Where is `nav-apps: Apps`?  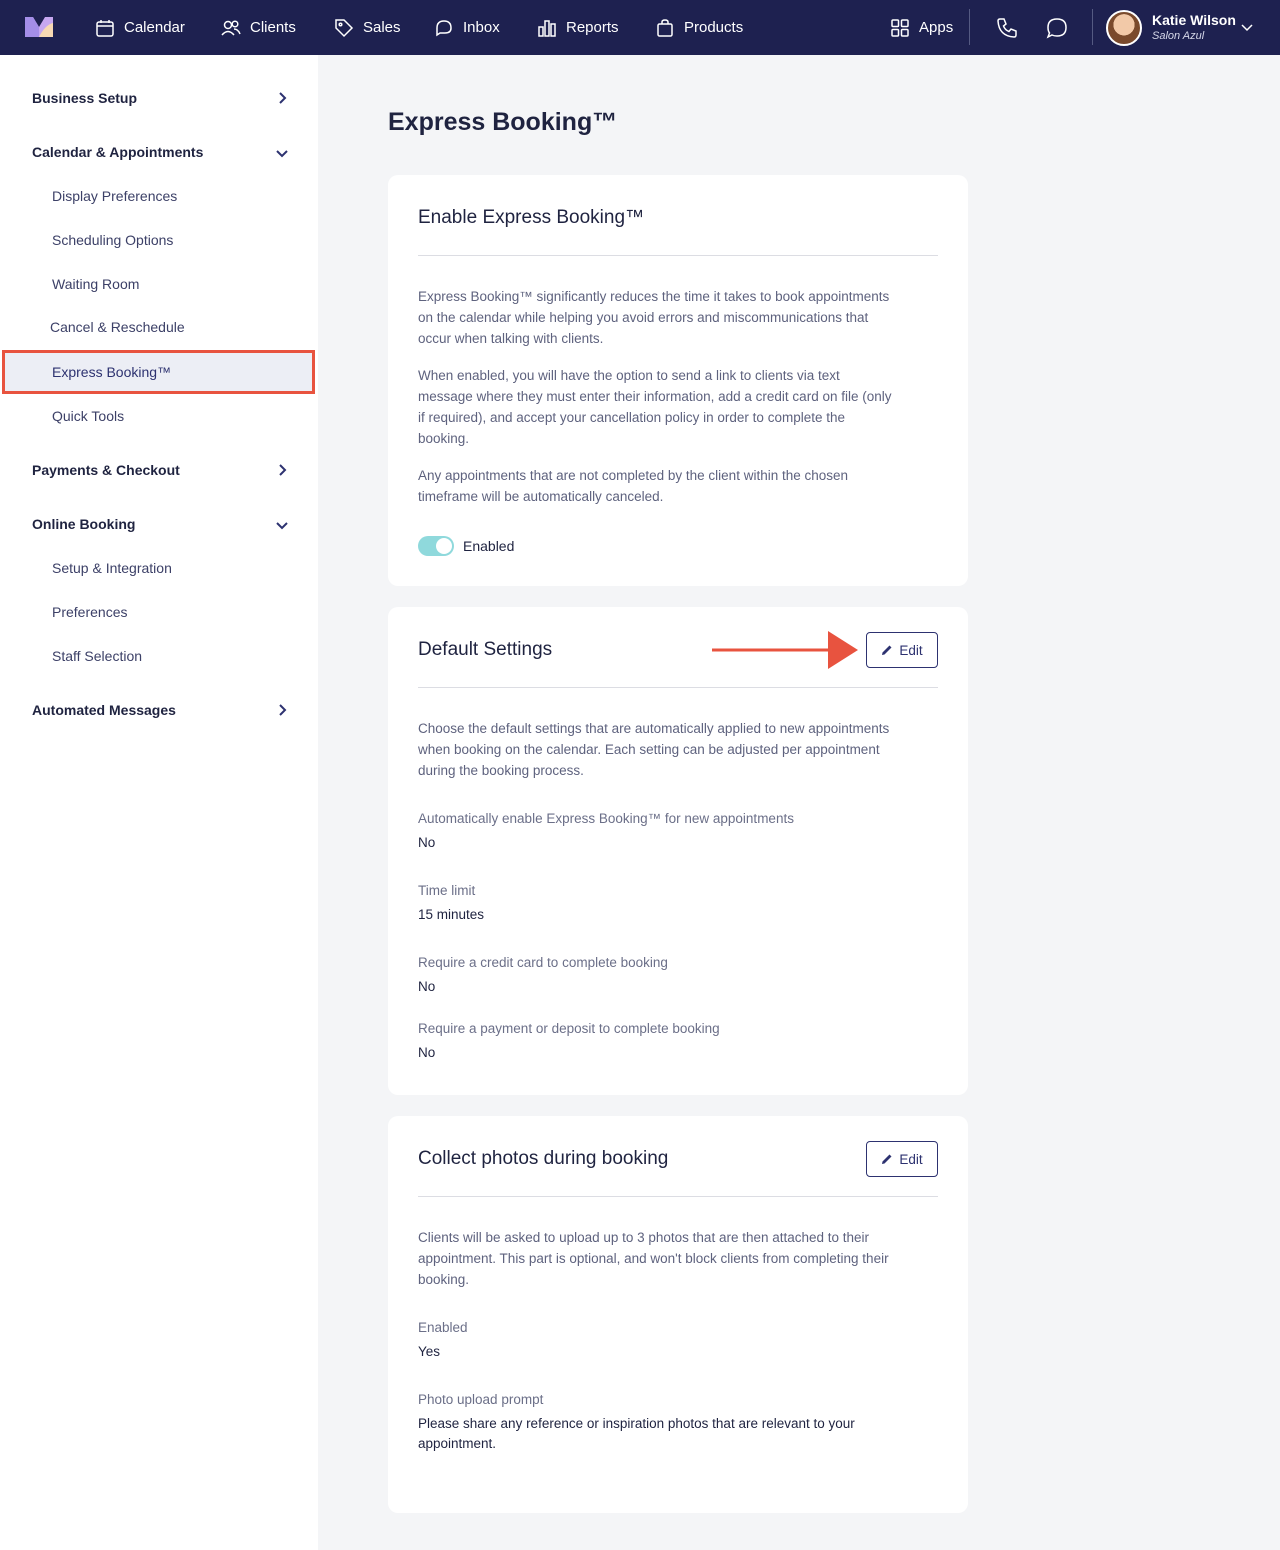
nav-apps: Apps is located at coordinates (921, 27).